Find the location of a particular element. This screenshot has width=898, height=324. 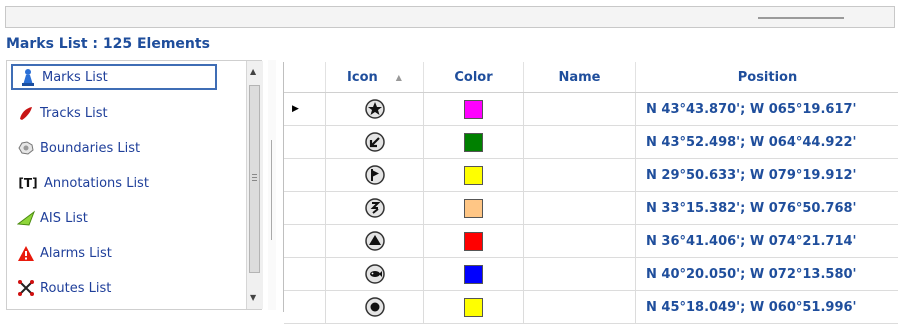

sidebar-item-label: Alarms List is located at coordinates (76, 253).